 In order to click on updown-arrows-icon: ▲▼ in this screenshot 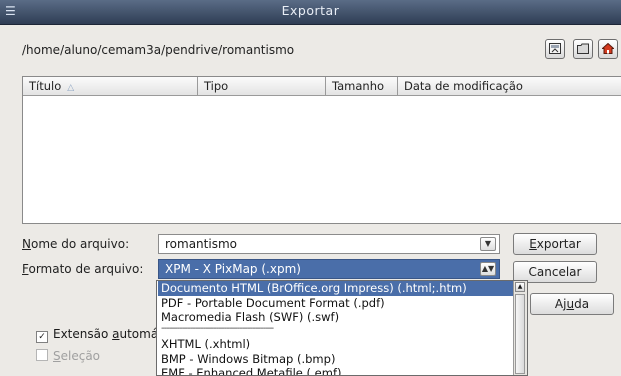, I will do `click(488, 269)`.